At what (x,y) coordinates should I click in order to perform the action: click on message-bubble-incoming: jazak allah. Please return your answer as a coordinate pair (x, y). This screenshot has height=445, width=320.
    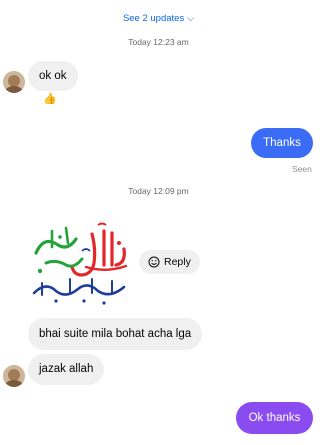
    Looking at the image, I should click on (66, 369).